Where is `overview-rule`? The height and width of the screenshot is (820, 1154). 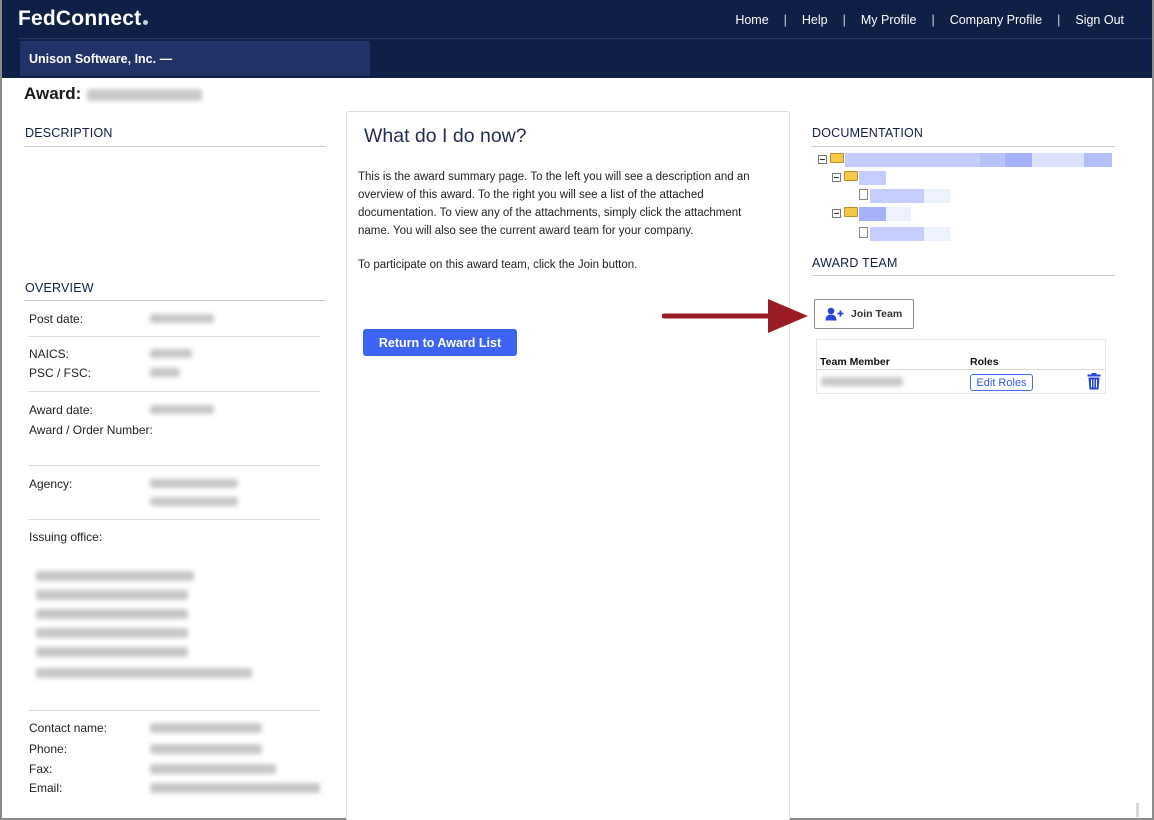
overview-rule is located at coordinates (175, 300).